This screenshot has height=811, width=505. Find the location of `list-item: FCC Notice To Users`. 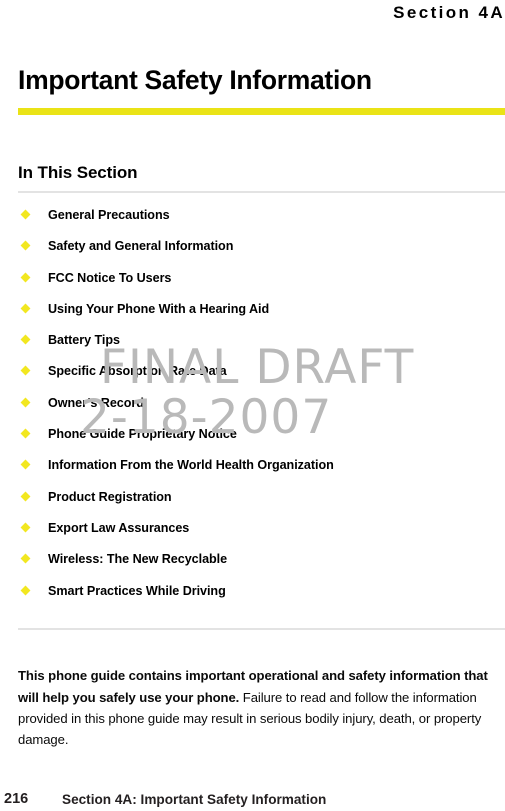

list-item: FCC Notice To Users is located at coordinates (253, 284).